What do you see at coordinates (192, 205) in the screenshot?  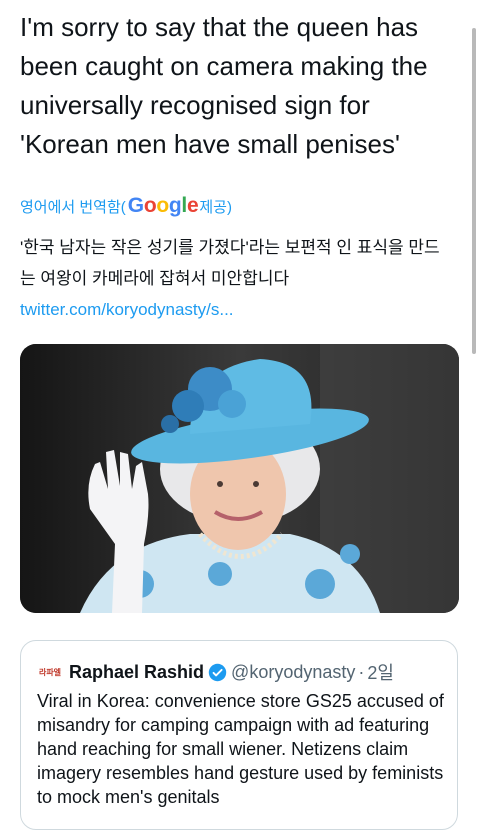 I see `google-logo-letter: e` at bounding box center [192, 205].